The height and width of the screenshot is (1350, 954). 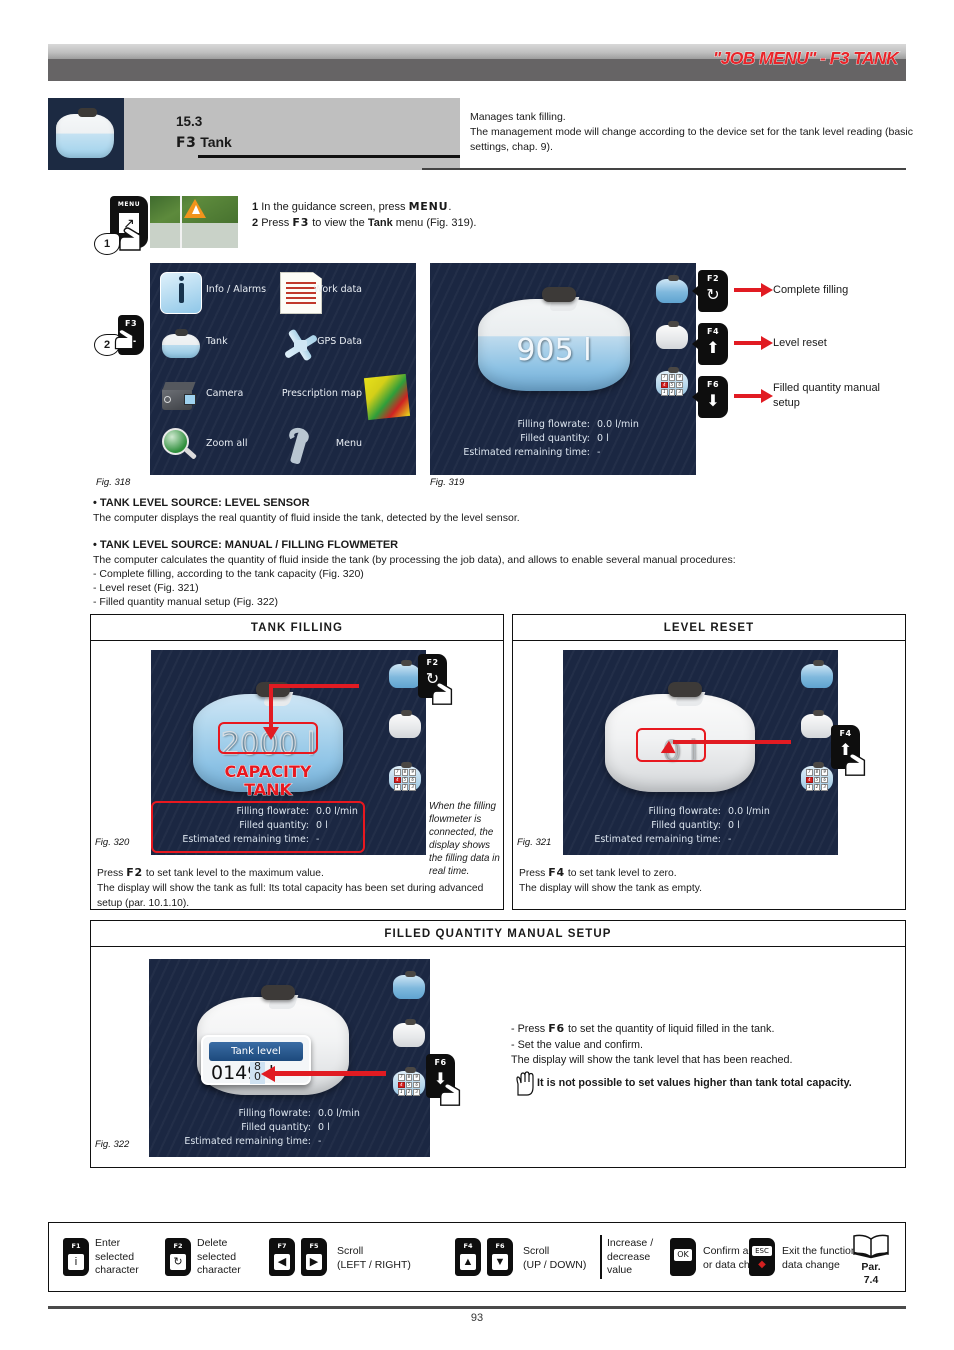 I want to click on menu-item-zoom-all: Zoom all, so click(x=218, y=447).